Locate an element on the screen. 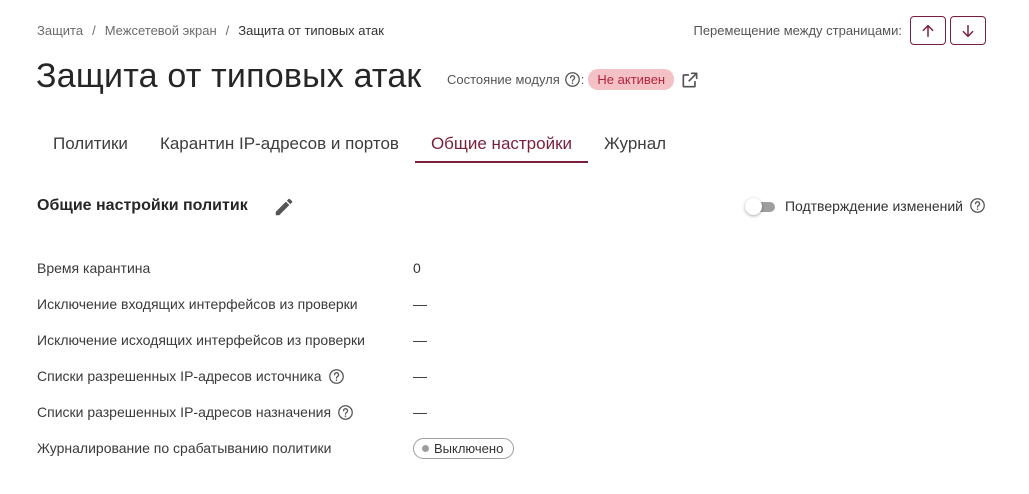  arrow-up-icon is located at coordinates (928, 30).